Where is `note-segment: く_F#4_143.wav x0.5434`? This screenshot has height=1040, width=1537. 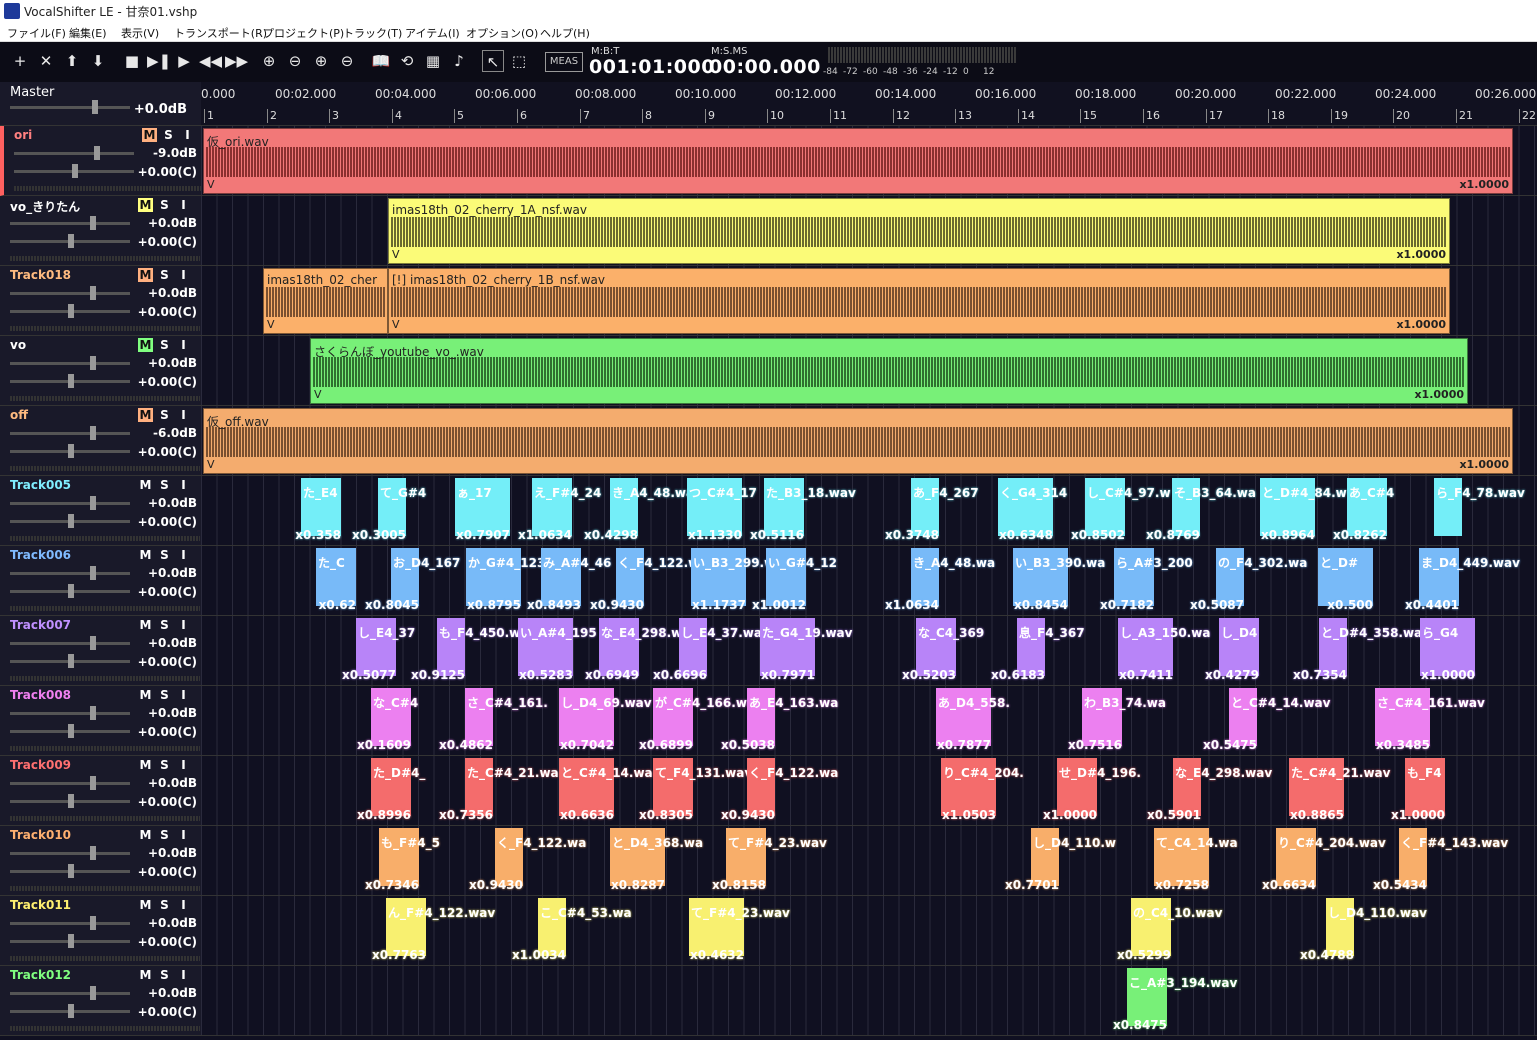
note-segment: く_F#4_143.wav x0.5434 is located at coordinates (1440, 861).